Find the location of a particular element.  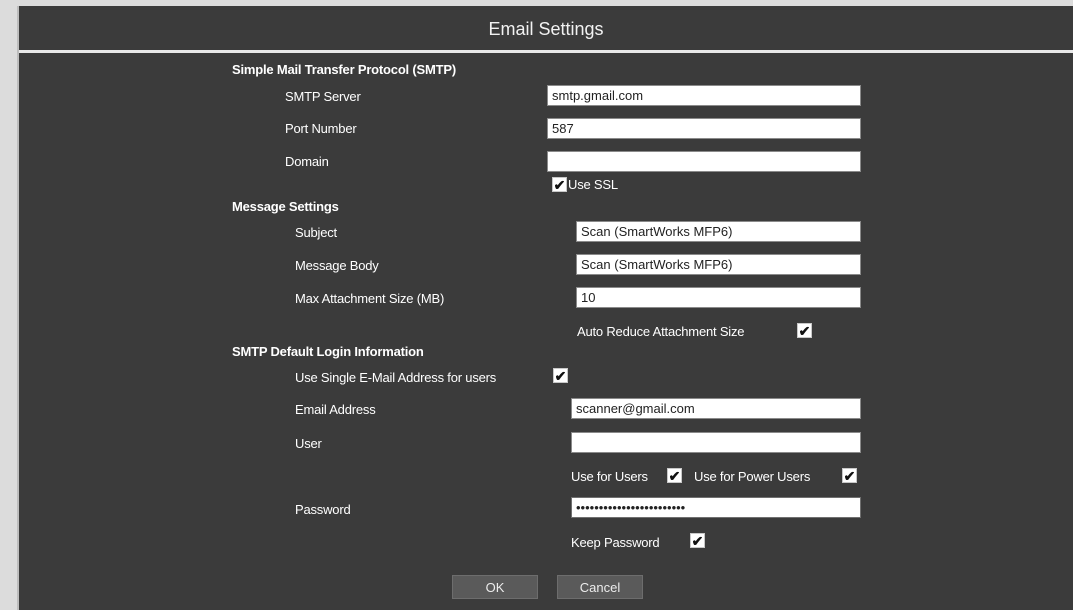

domain-label: Domain is located at coordinates (307, 161).